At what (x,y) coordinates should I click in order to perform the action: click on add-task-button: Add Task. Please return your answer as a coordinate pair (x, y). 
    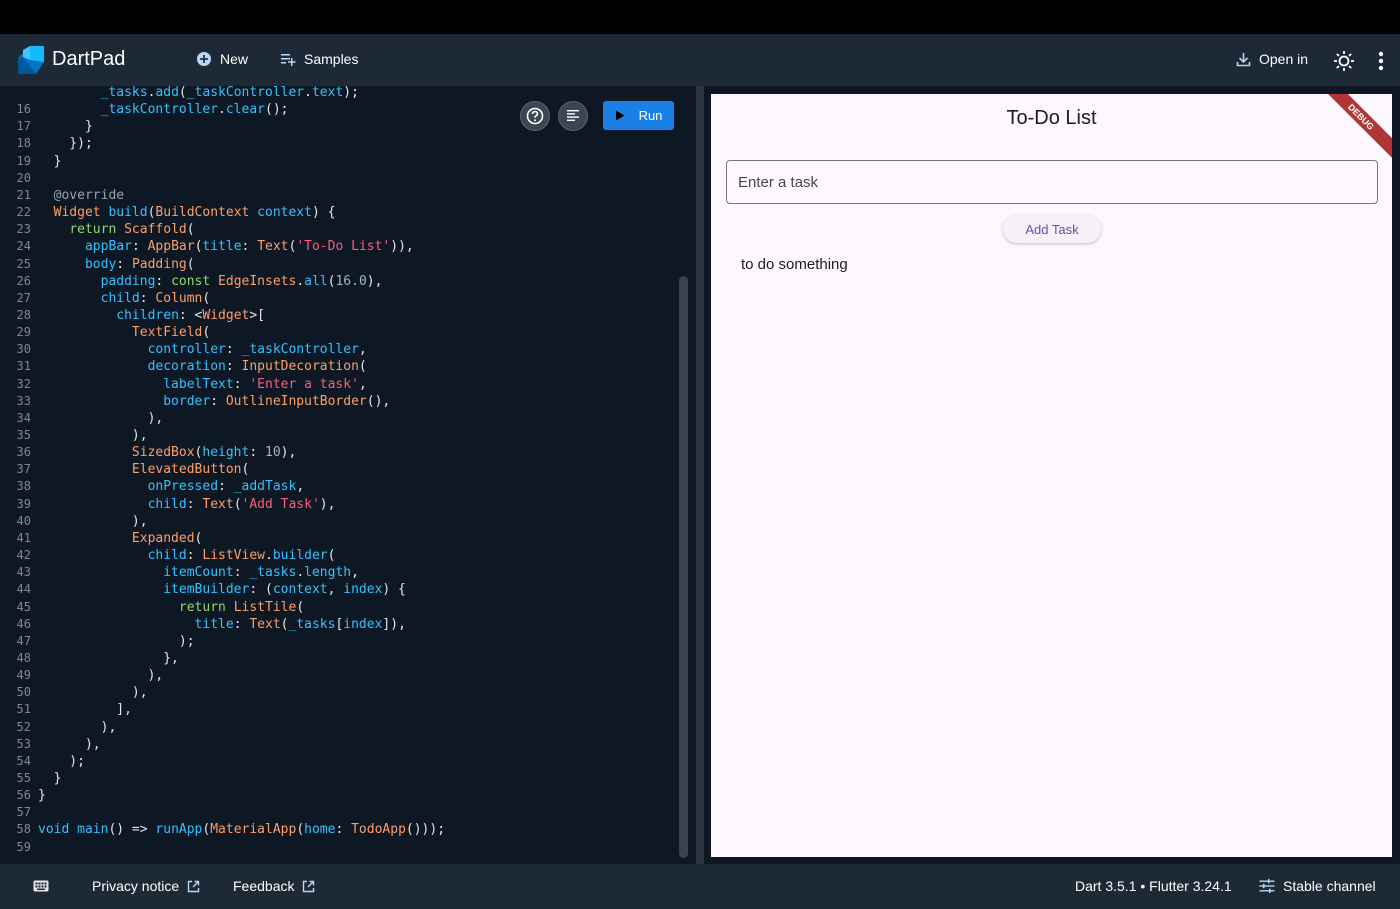
    Looking at the image, I should click on (1052, 229).